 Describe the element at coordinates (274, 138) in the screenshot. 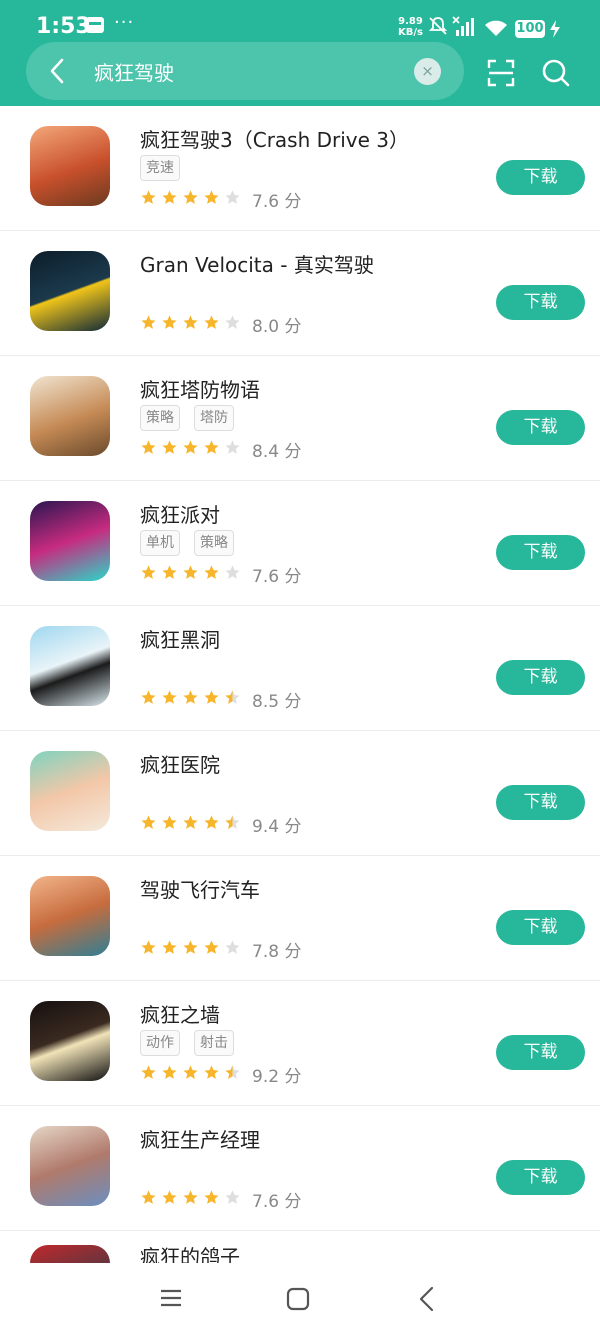

I see `app-name: 疯狂驾驶3（Crash Drive 3）` at that location.